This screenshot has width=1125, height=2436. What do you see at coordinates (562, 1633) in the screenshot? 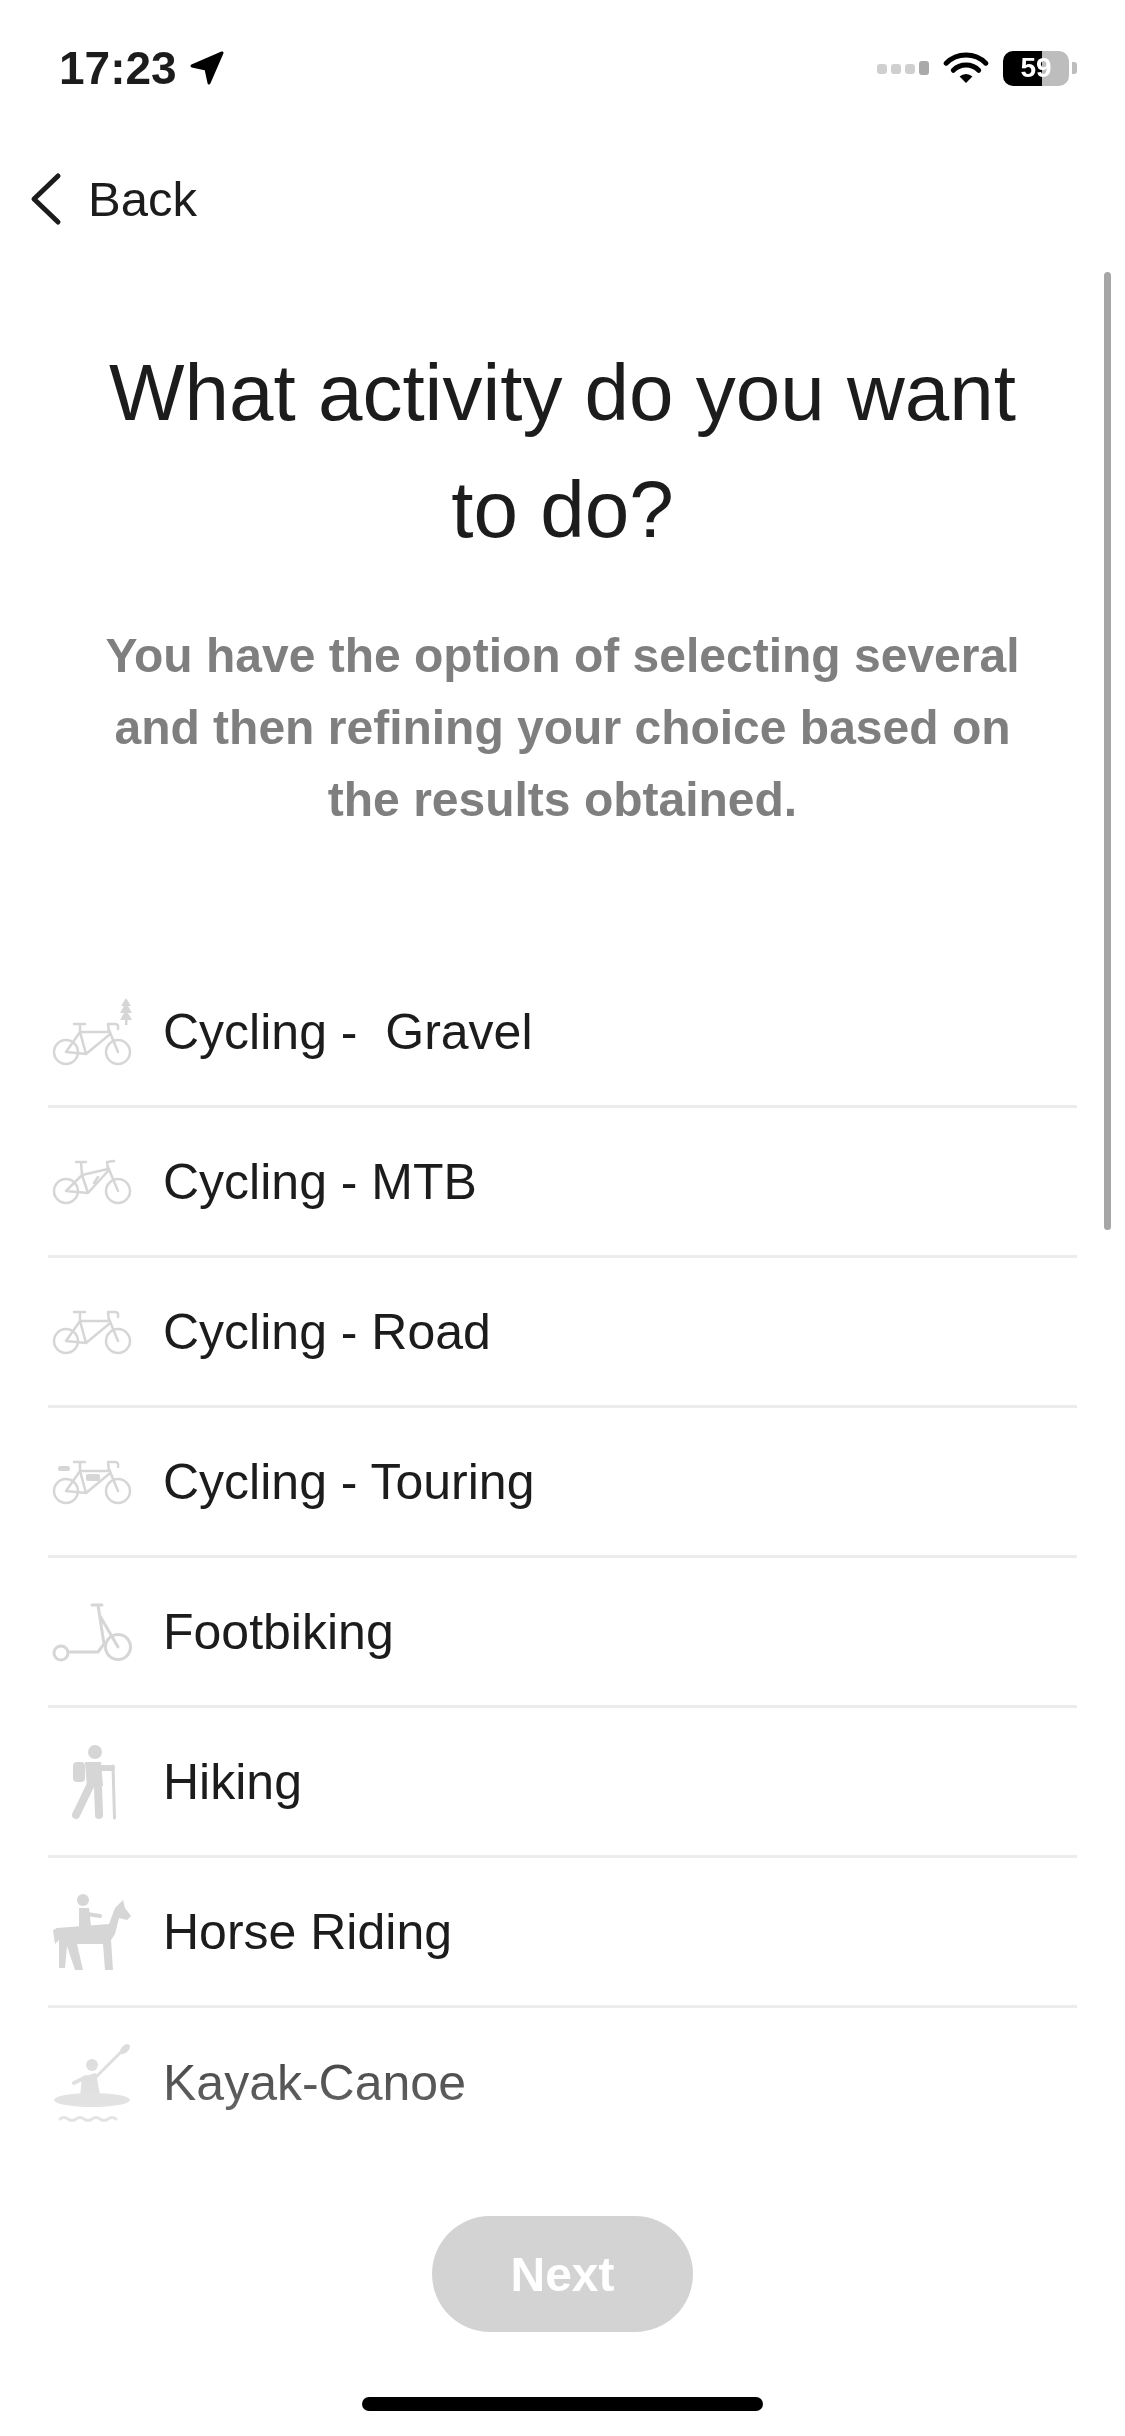
I see `activity-option: Footbiking` at bounding box center [562, 1633].